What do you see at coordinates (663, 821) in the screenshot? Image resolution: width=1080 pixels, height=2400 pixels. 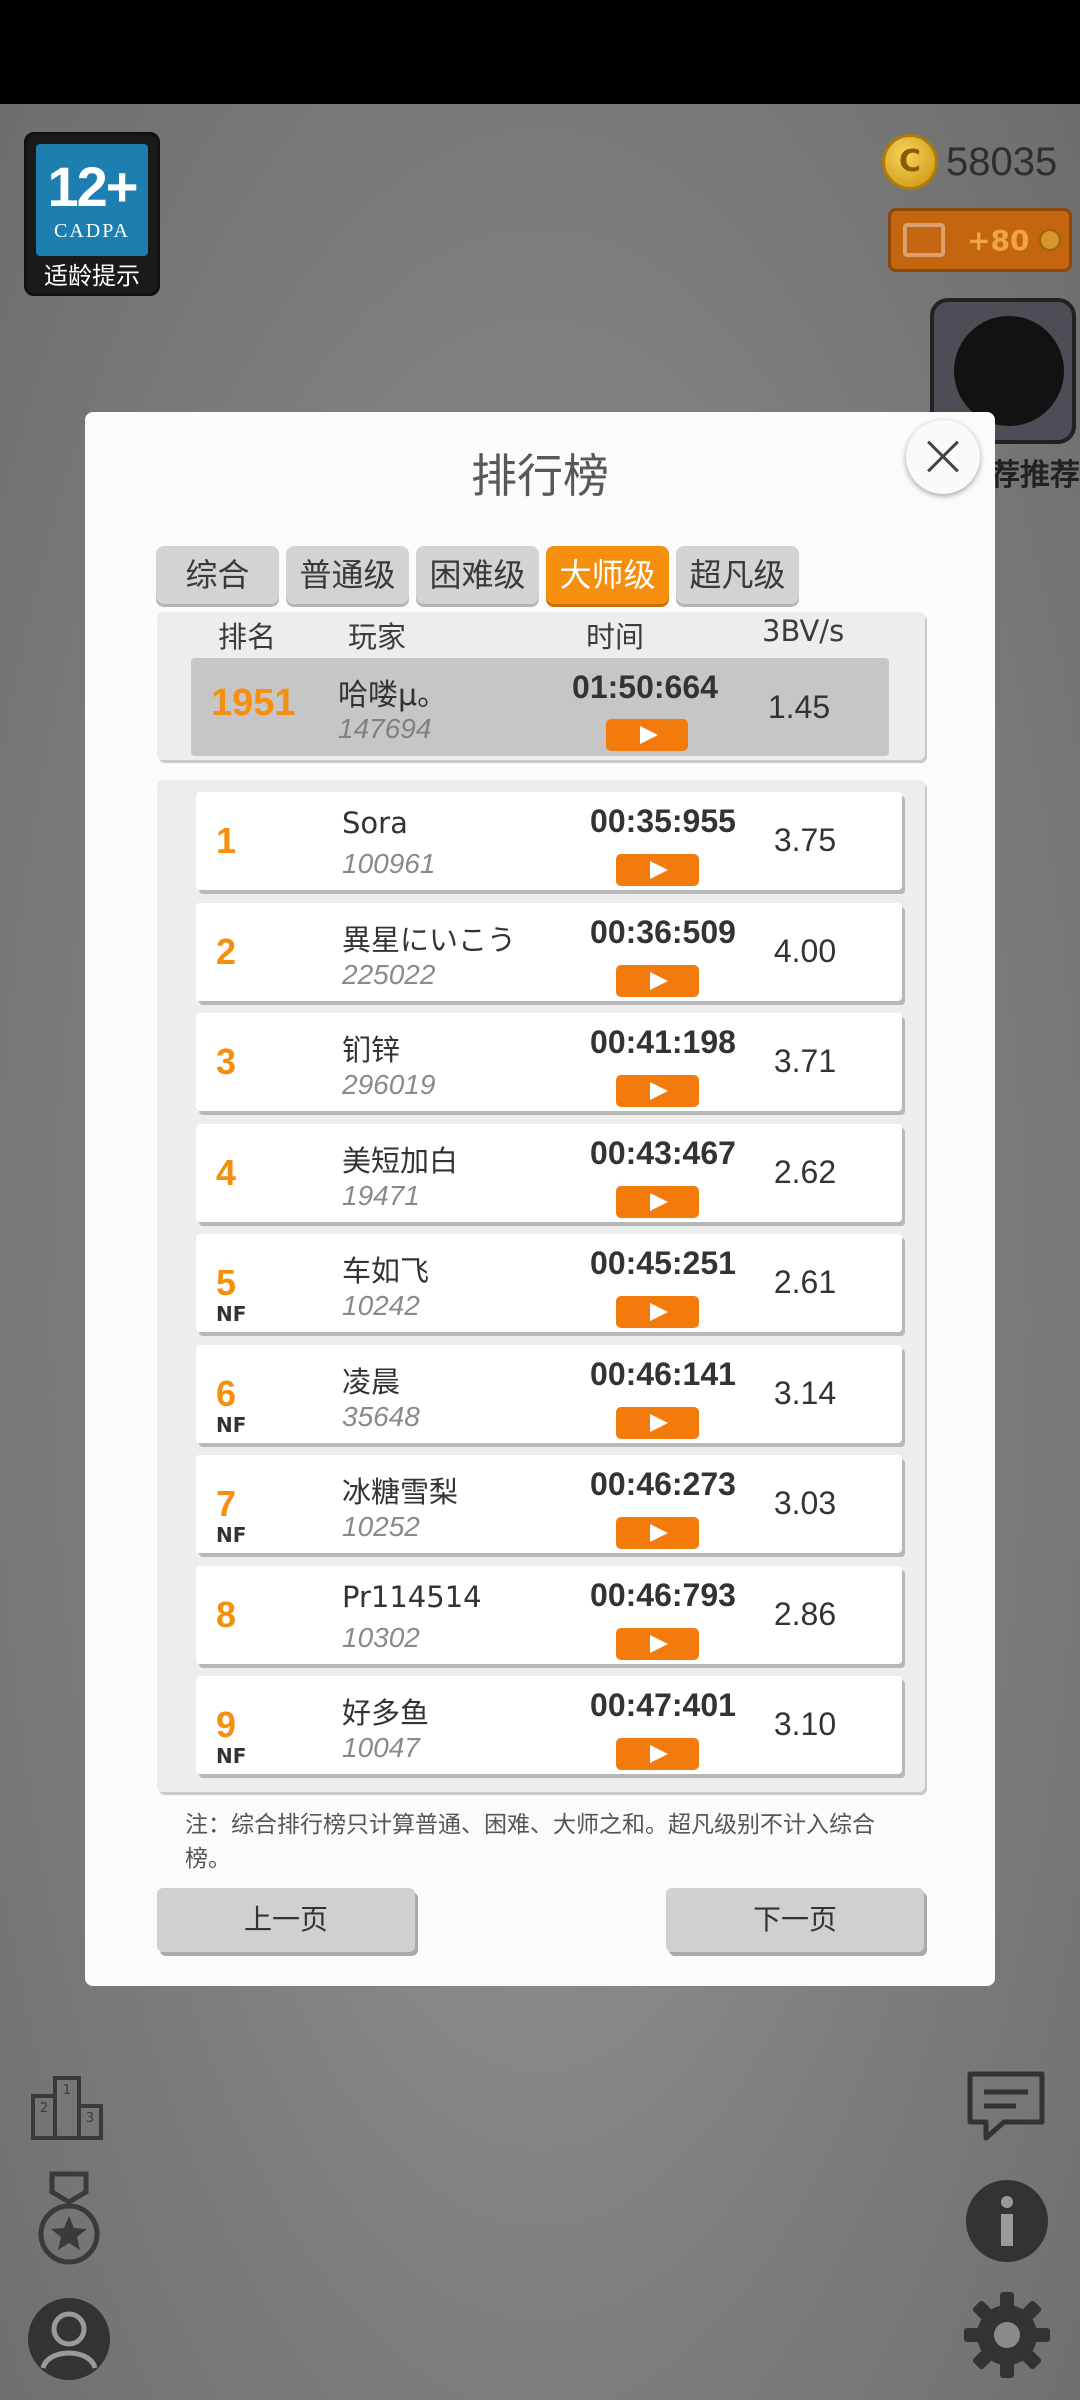 I see `row-time: 00:35:955` at bounding box center [663, 821].